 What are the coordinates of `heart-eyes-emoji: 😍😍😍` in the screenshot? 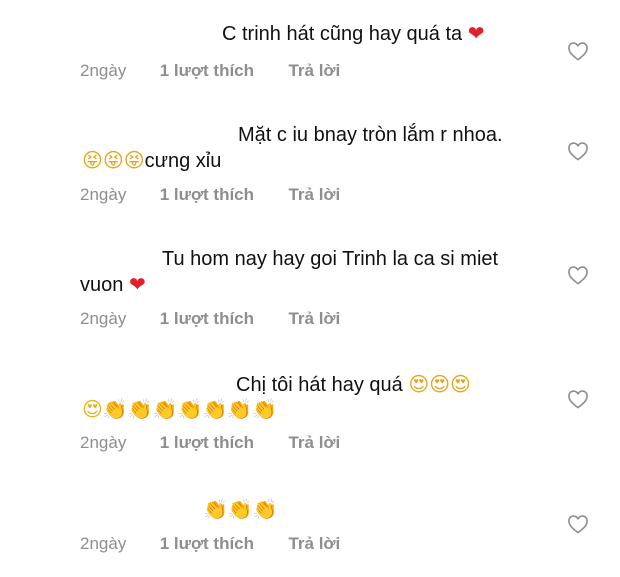 It's located at (439, 384).